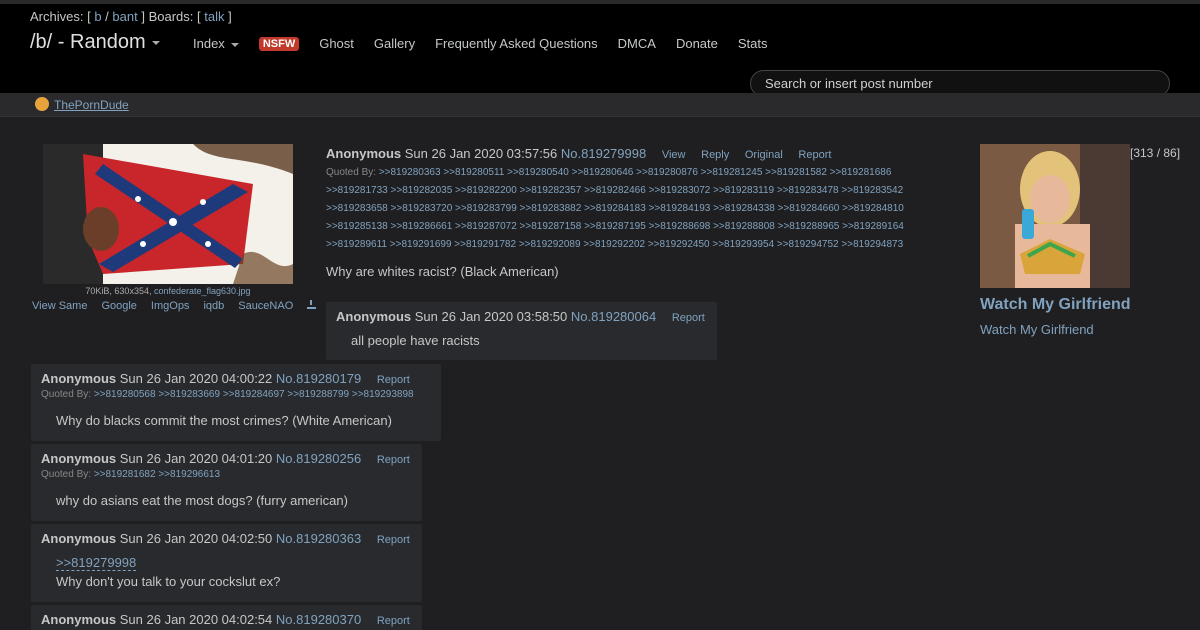  Describe the element at coordinates (168, 214) in the screenshot. I see `op-thumbnail` at that location.